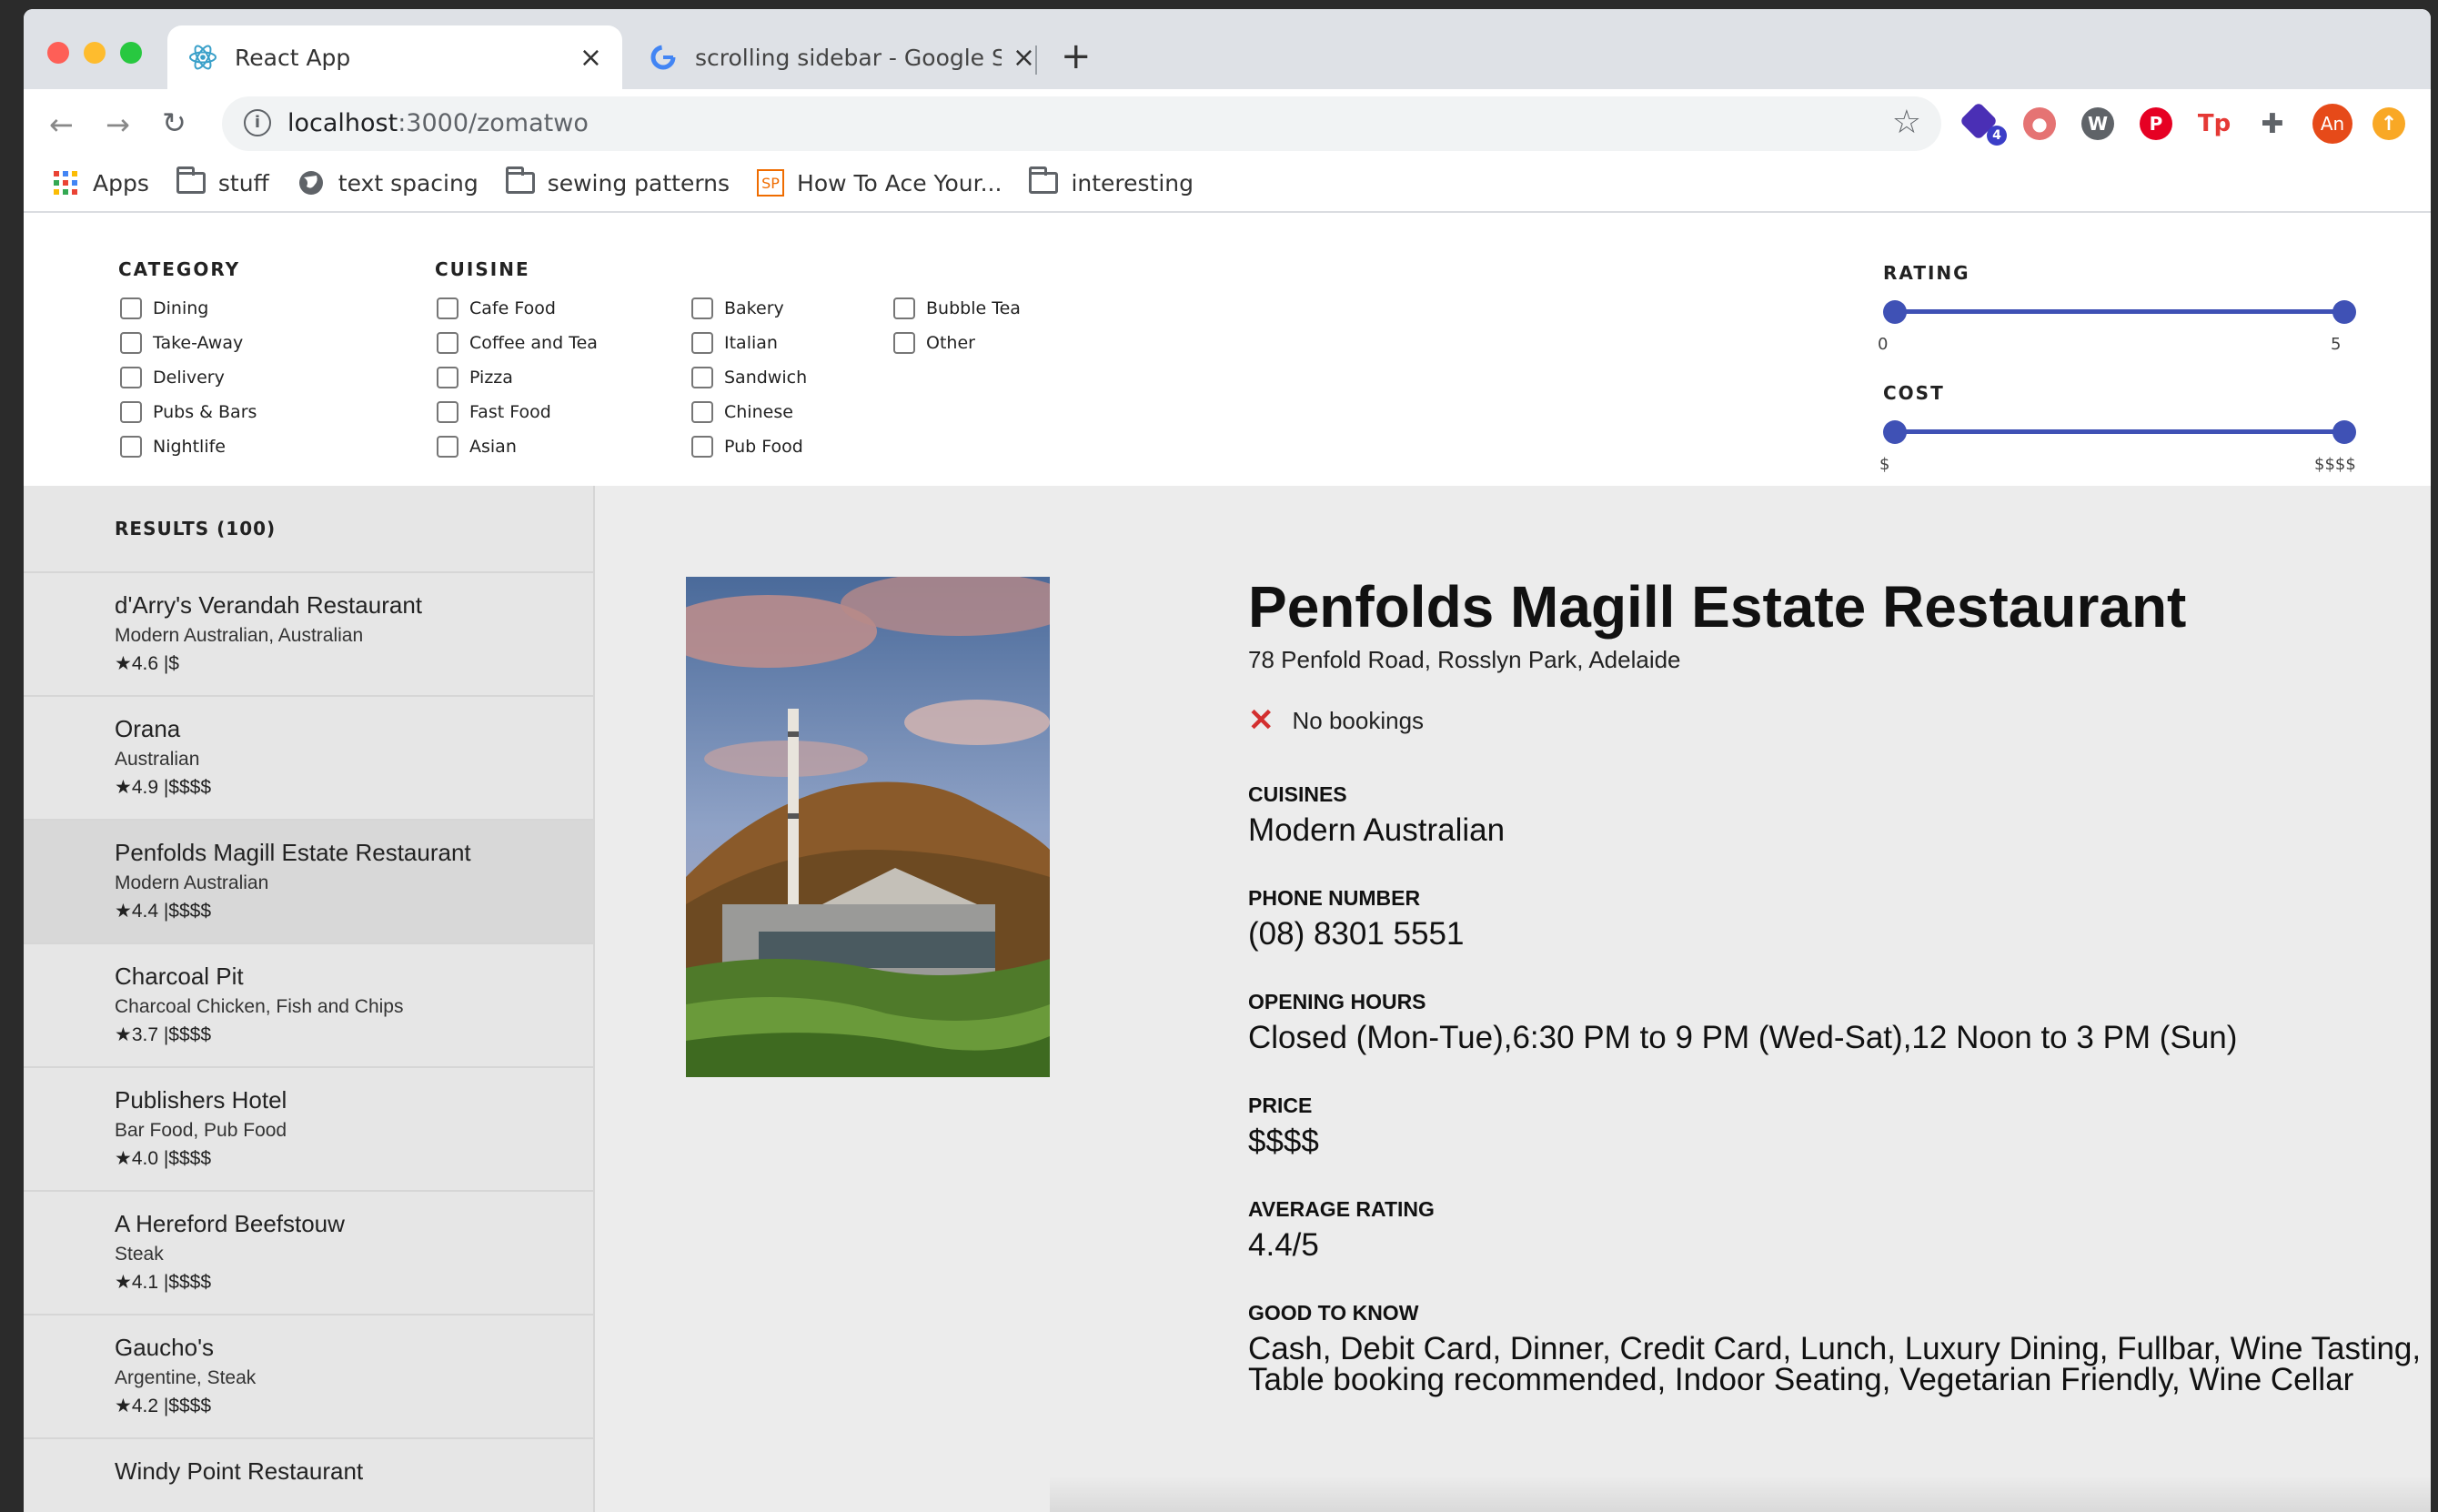  I want to click on cuisine-checkbox: Pizza, so click(517, 378).